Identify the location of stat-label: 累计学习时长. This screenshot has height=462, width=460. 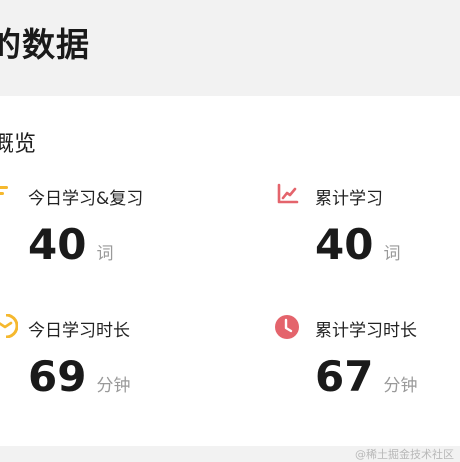
(366, 331).